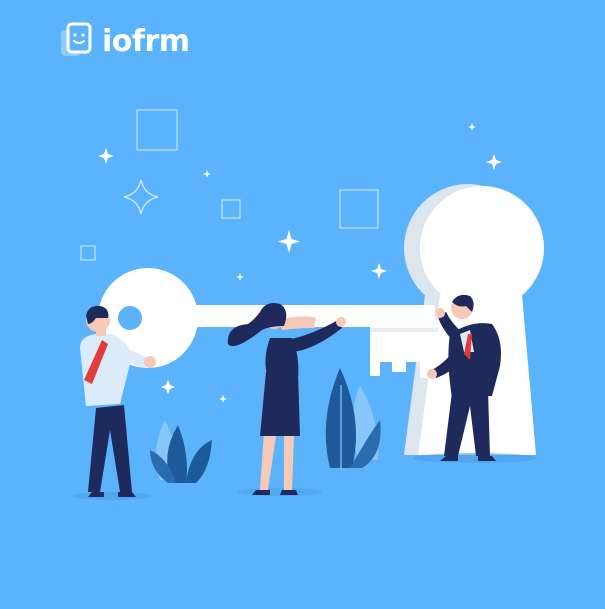  Describe the element at coordinates (141, 197) in the screenshot. I see `sparkle-outline-icon` at that location.